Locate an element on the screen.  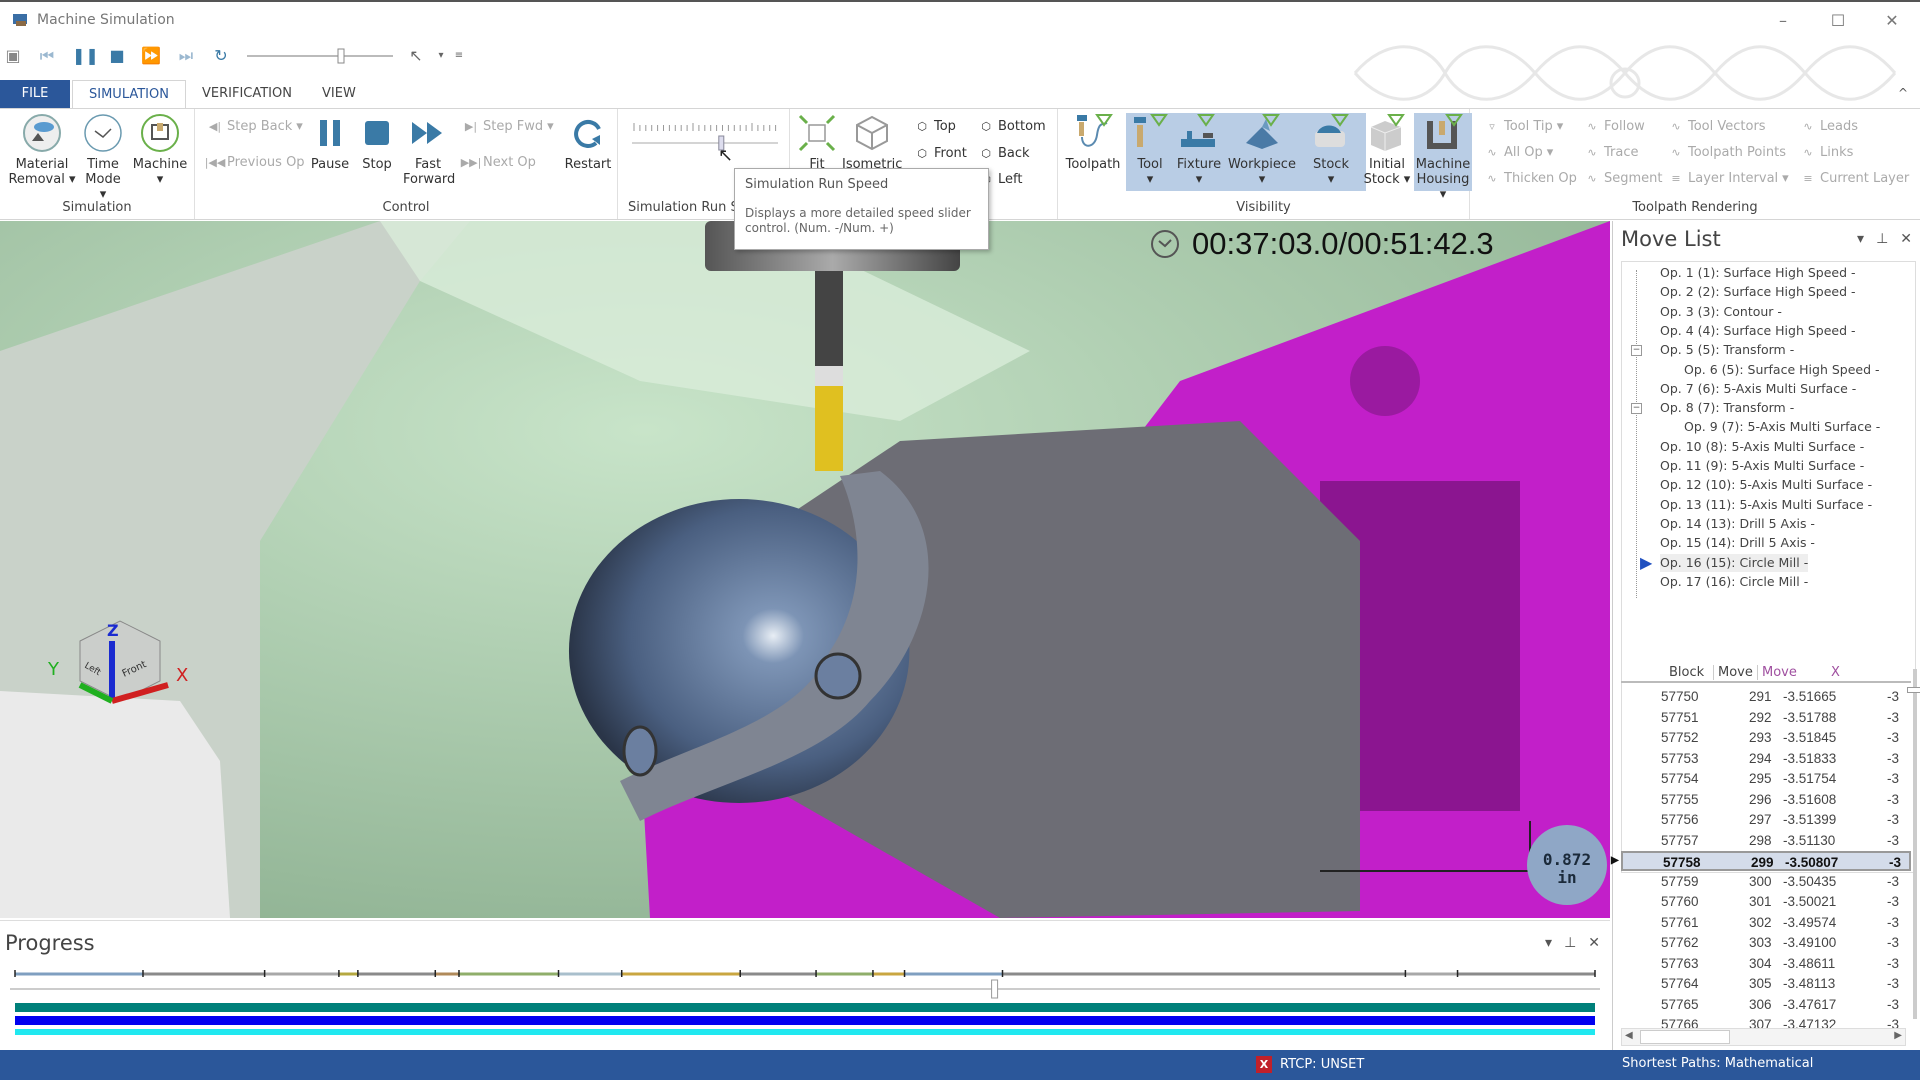
fit-view-button: Fit is located at coordinates (817, 142).